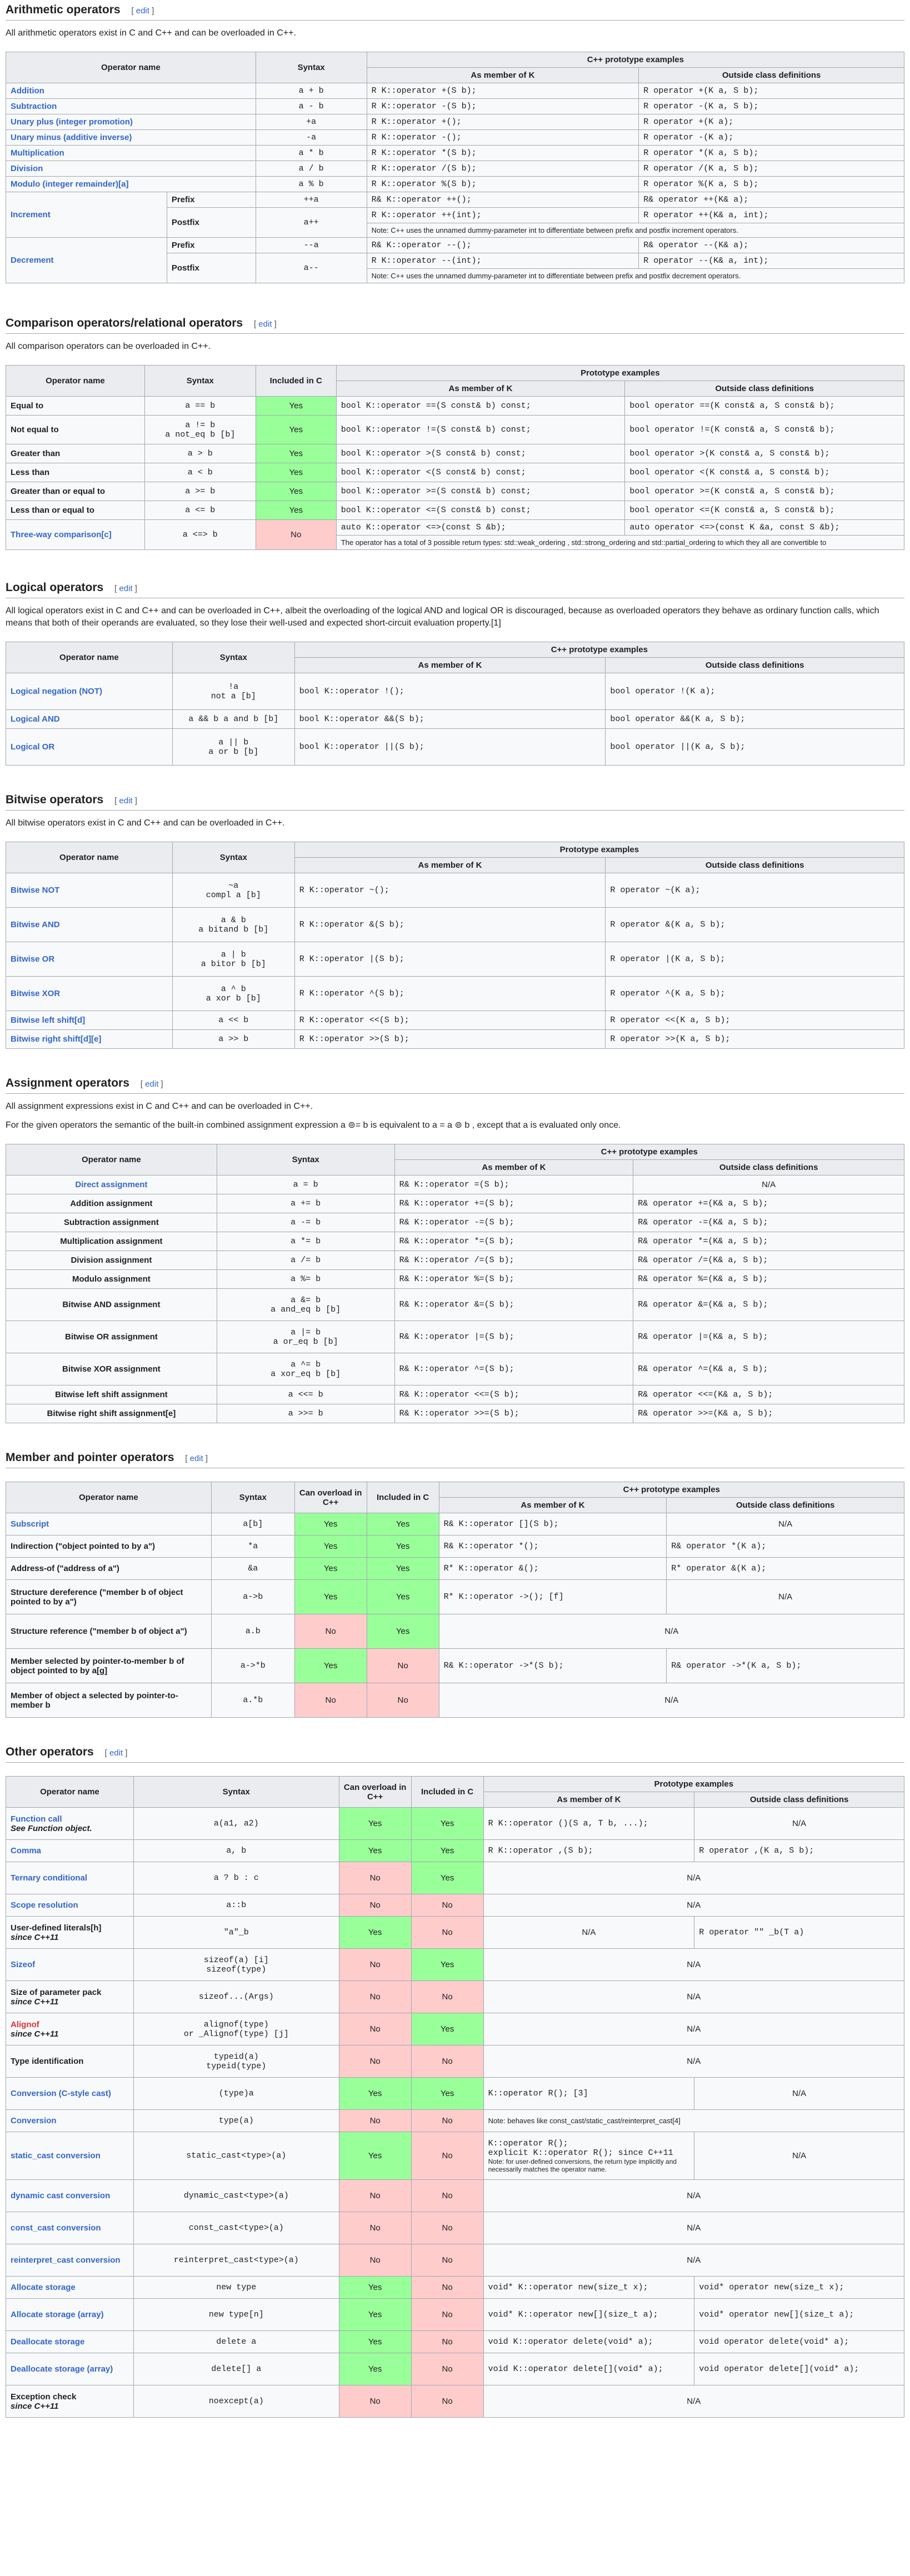 This screenshot has height=2576, width=910. I want to click on operator-name-link: dynamic cast conversion, so click(70, 2195).